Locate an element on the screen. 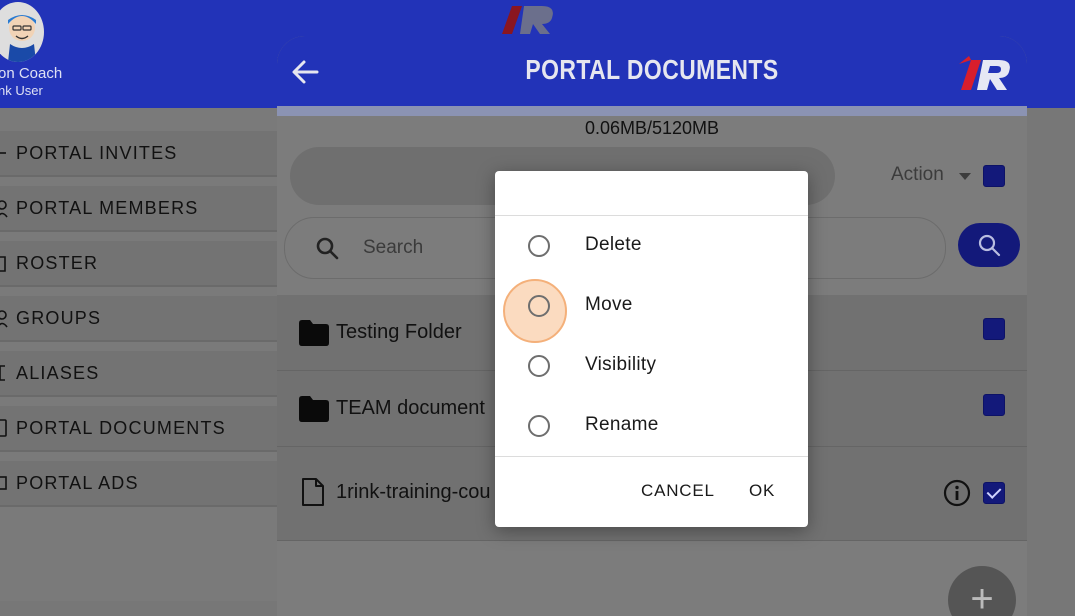  option-label: Move is located at coordinates (609, 304).